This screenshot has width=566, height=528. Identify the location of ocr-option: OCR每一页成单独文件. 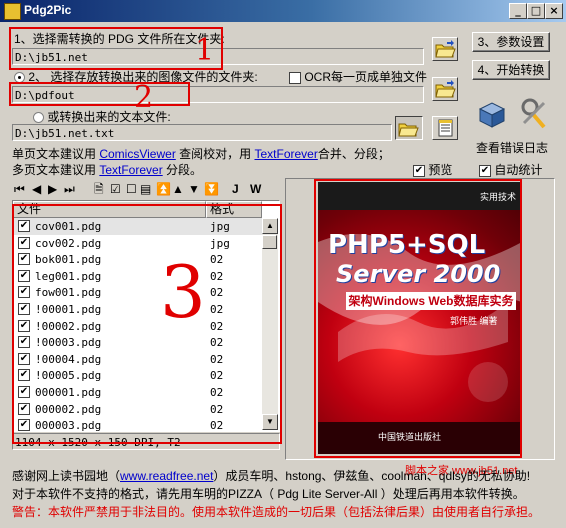
(358, 76).